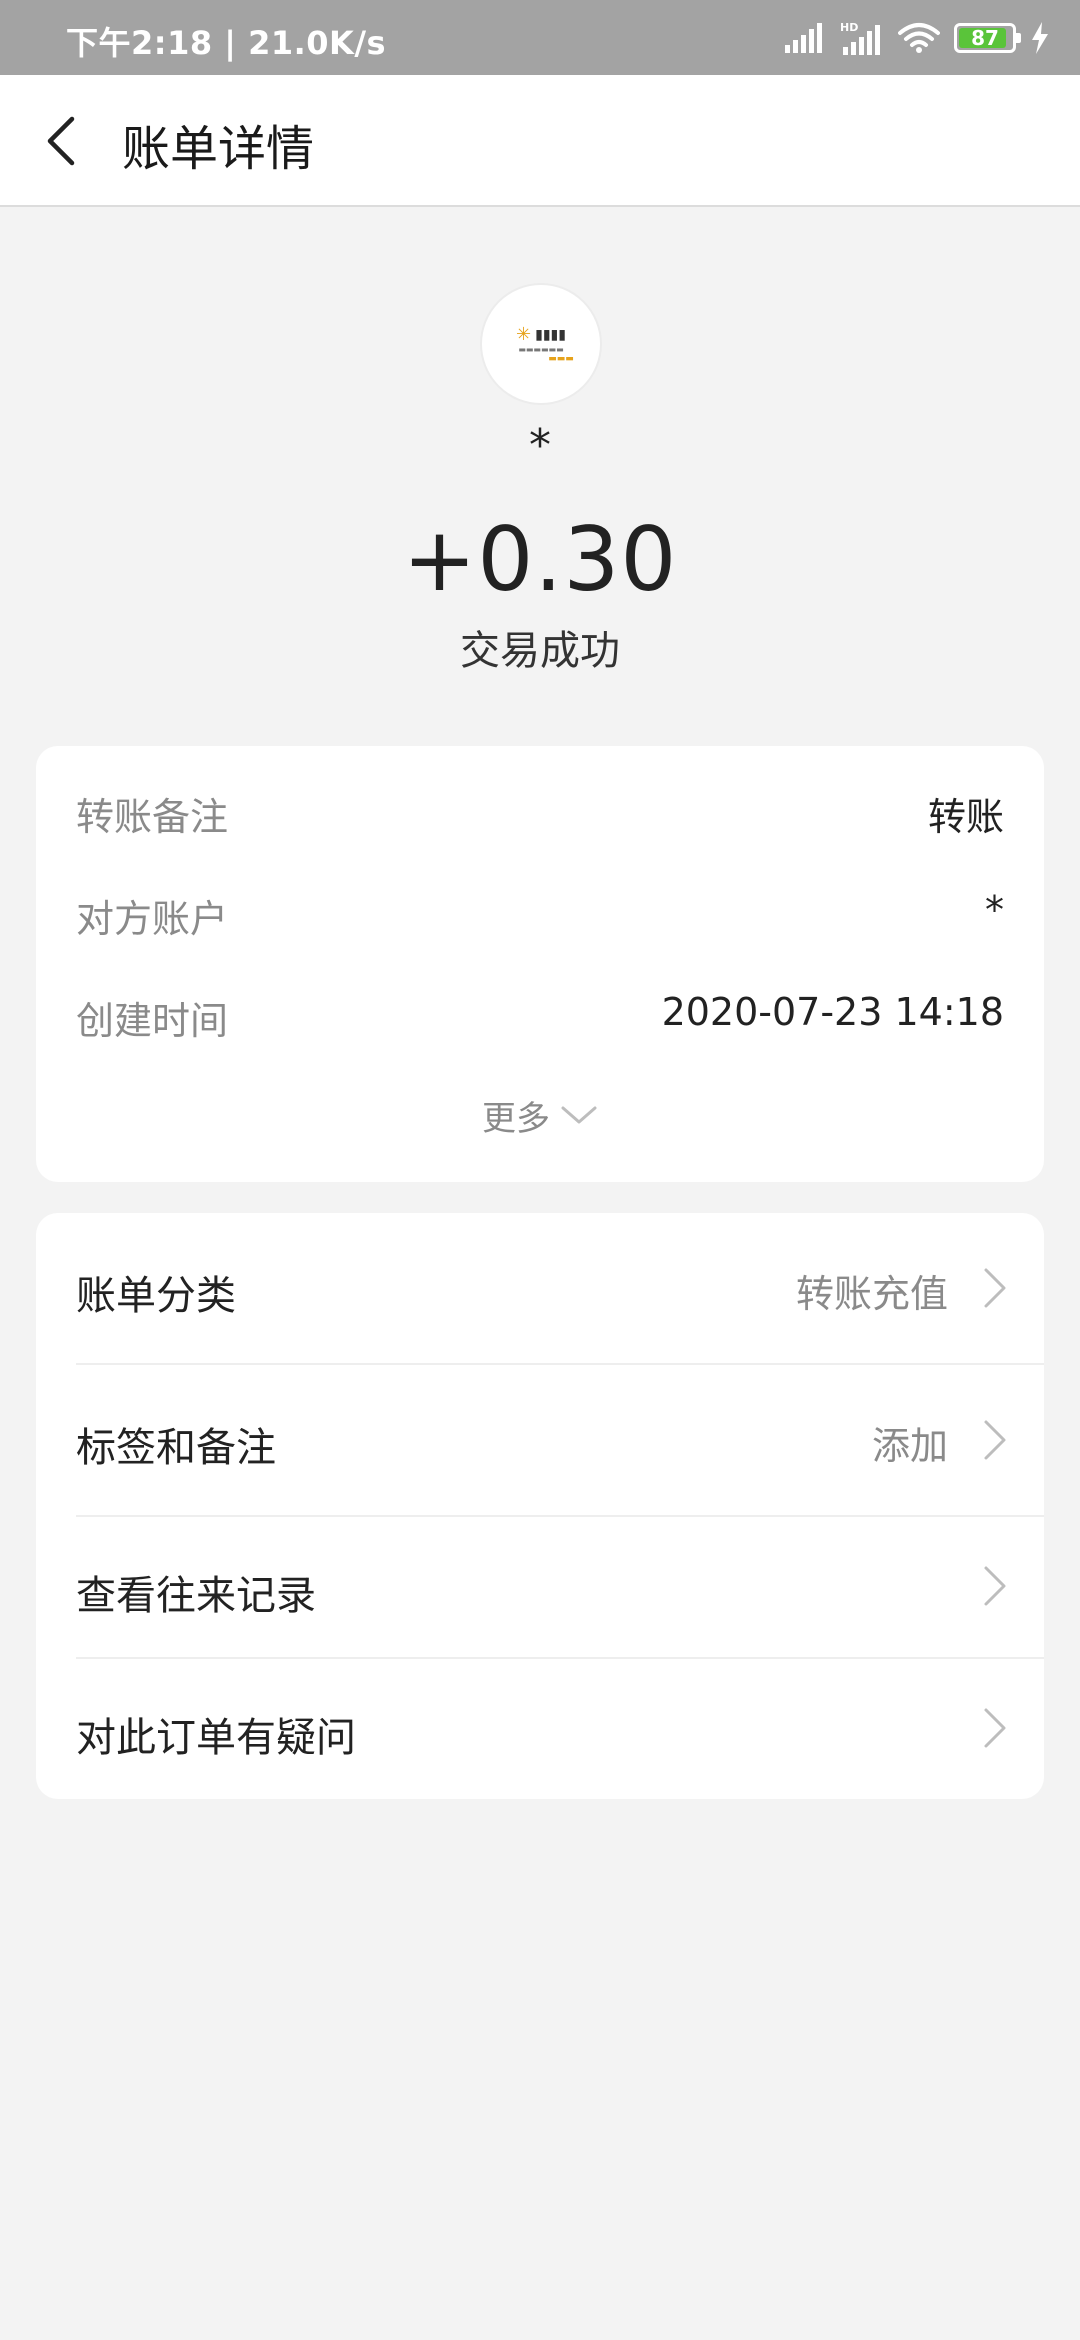  I want to click on menu-item-value: 转账充值, so click(871, 1294).